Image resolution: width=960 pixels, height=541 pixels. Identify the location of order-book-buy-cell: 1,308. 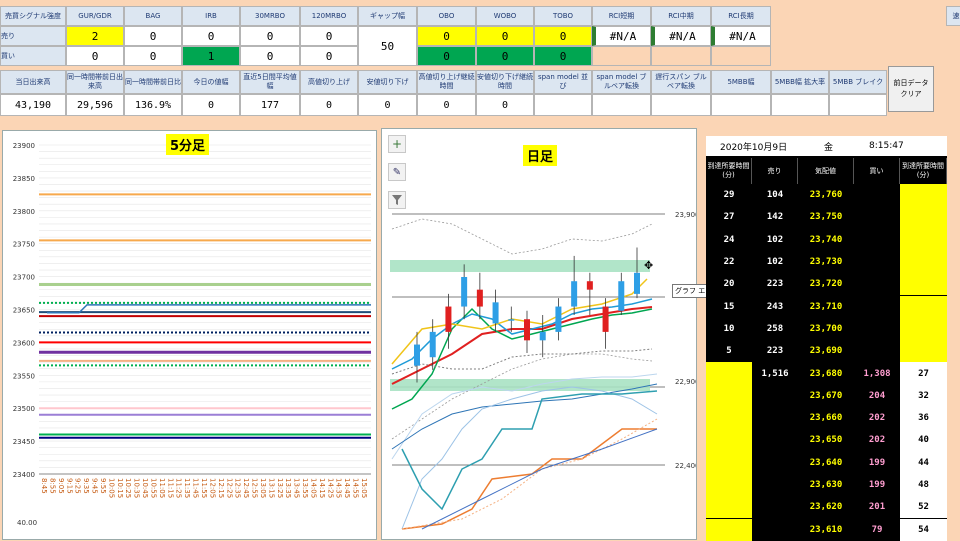
(877, 373).